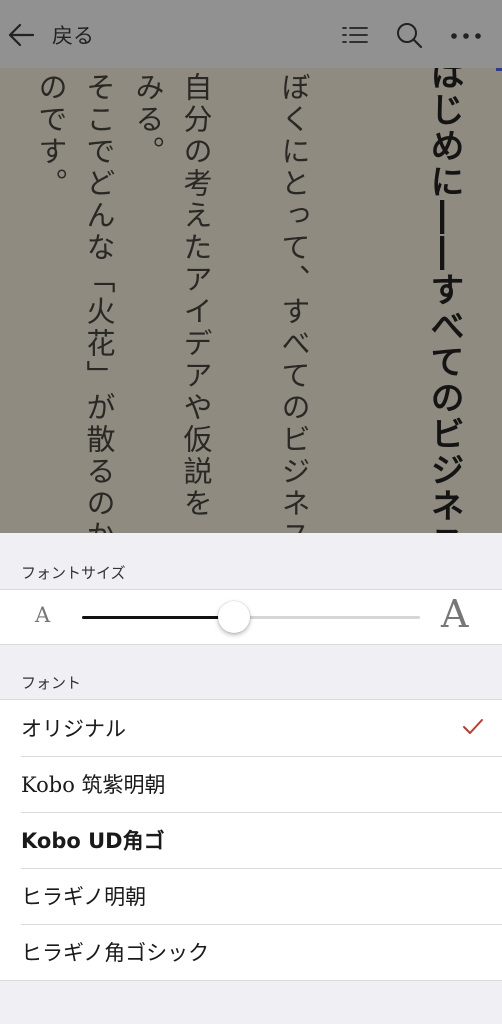 The image size is (502, 1024). Describe the element at coordinates (99, 302) in the screenshot. I see `page-text-column: そこでどんな「火花」が散るのか、「` at that location.